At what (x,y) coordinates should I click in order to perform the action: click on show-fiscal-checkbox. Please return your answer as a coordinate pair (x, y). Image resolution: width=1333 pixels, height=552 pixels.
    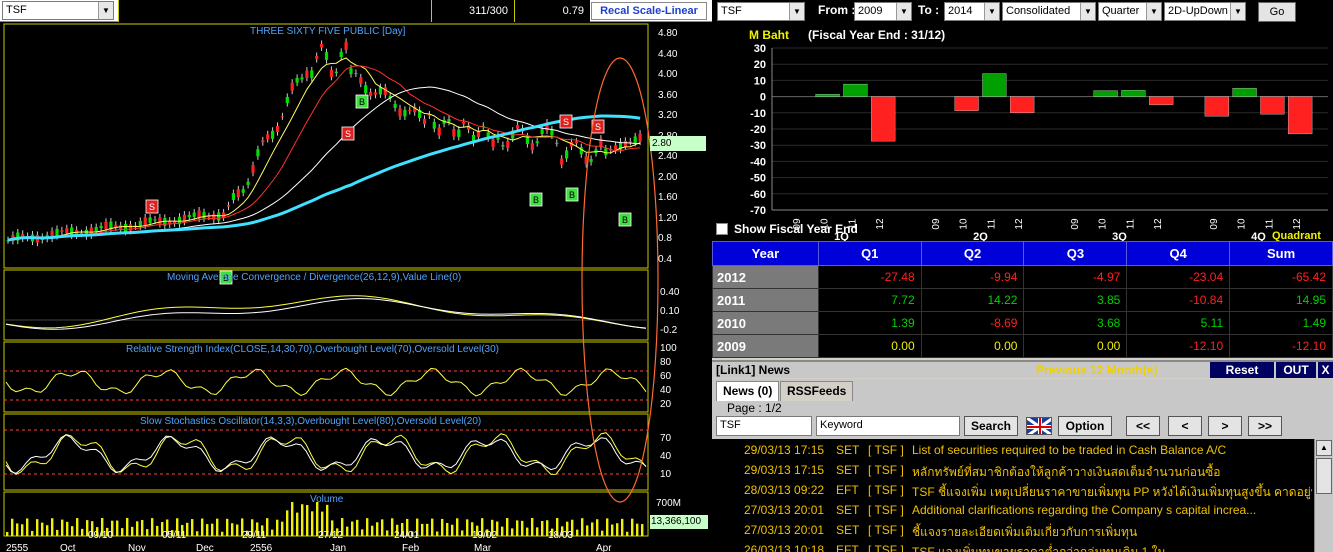
    Looking at the image, I should click on (722, 229).